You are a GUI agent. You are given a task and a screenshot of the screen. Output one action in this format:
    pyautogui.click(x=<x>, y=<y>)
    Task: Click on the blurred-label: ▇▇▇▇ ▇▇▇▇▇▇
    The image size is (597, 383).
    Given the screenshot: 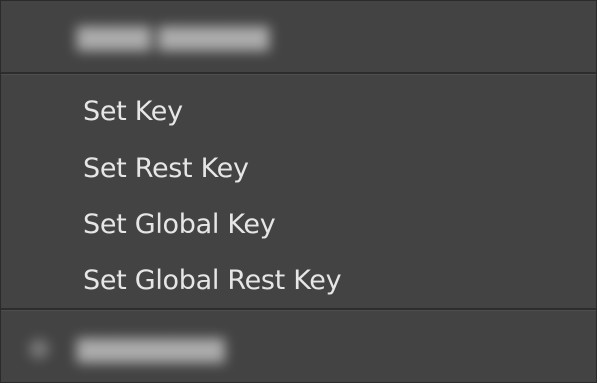 What is the action you would take?
    pyautogui.click(x=173, y=37)
    